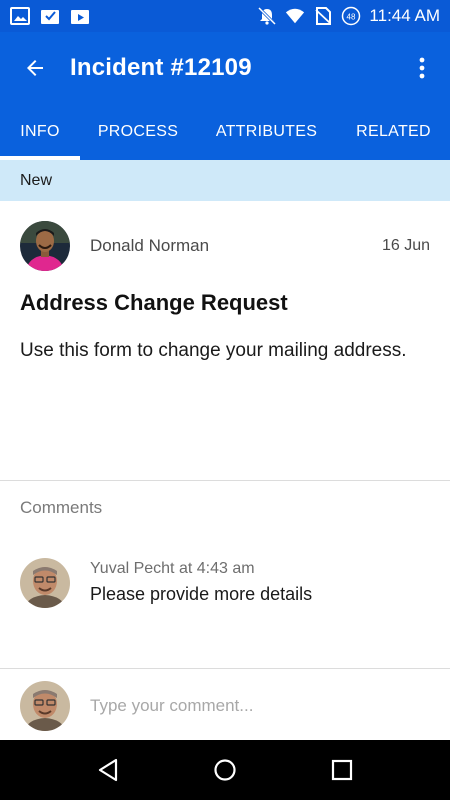 The image size is (450, 800). What do you see at coordinates (161, 67) in the screenshot?
I see `page-title: Incident #12109` at bounding box center [161, 67].